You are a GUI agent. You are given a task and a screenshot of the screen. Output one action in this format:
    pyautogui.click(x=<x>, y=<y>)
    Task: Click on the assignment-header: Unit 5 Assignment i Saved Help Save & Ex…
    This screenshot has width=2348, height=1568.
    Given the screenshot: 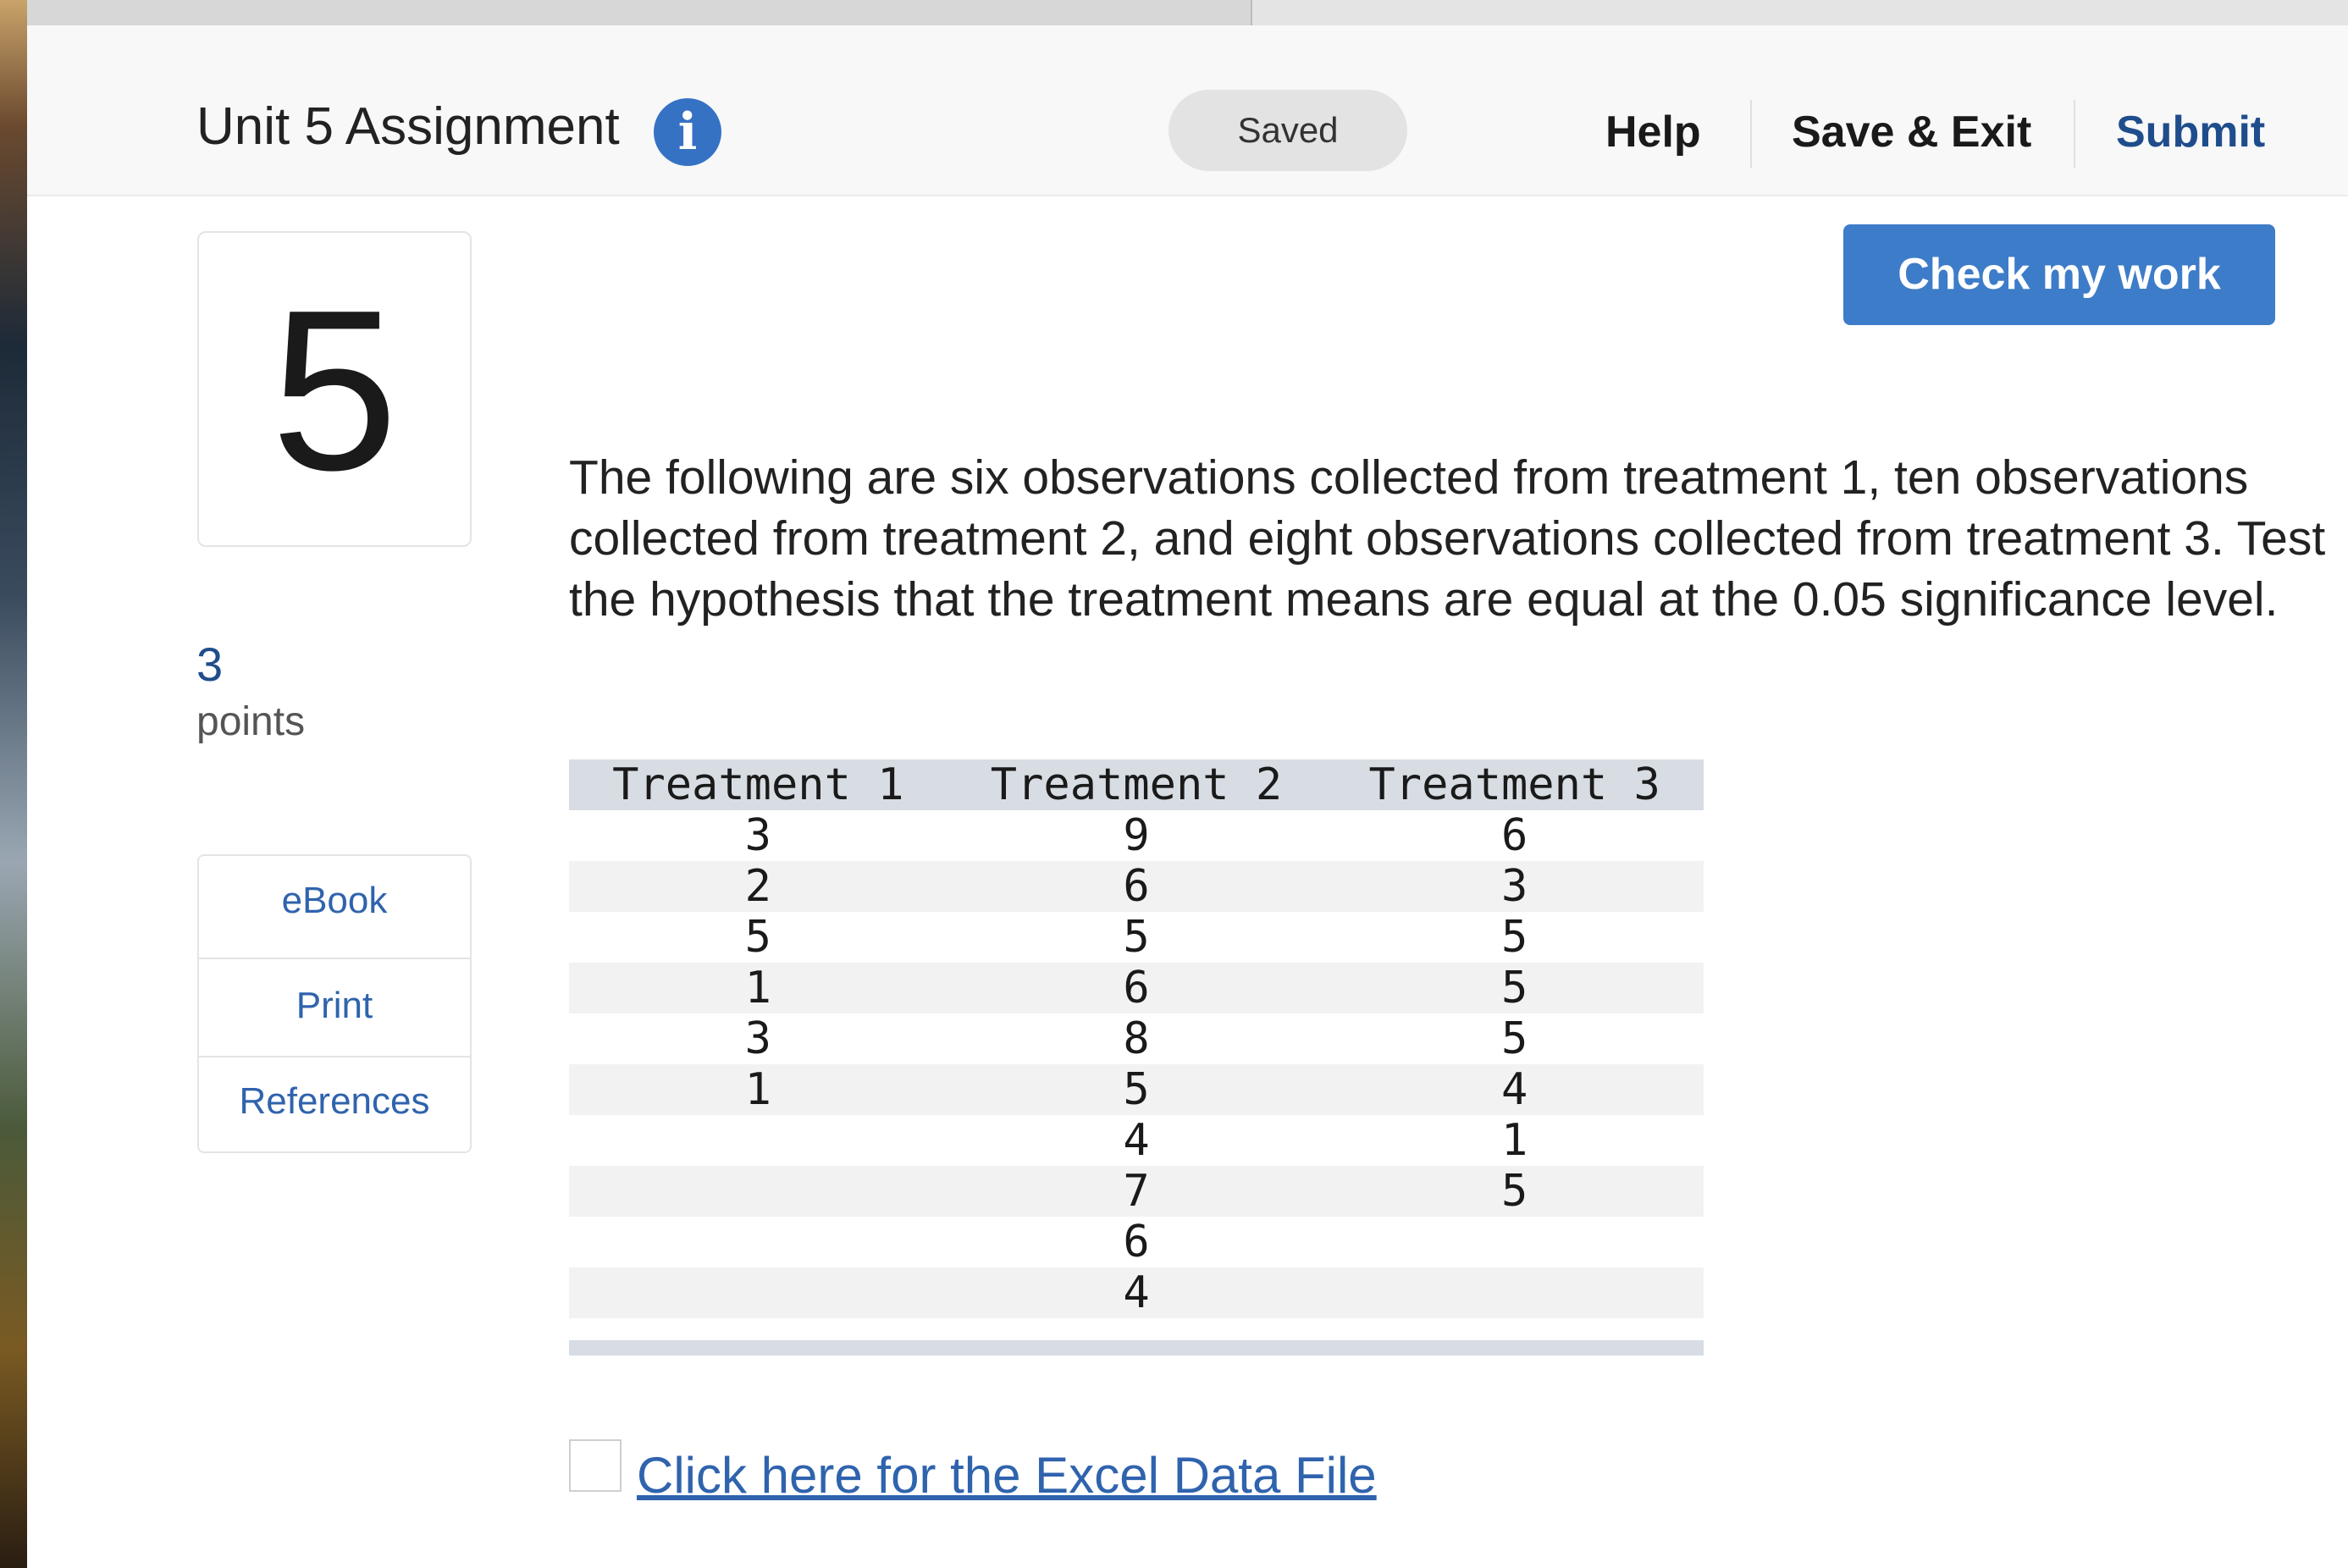 What is the action you would take?
    pyautogui.click(x=1188, y=110)
    